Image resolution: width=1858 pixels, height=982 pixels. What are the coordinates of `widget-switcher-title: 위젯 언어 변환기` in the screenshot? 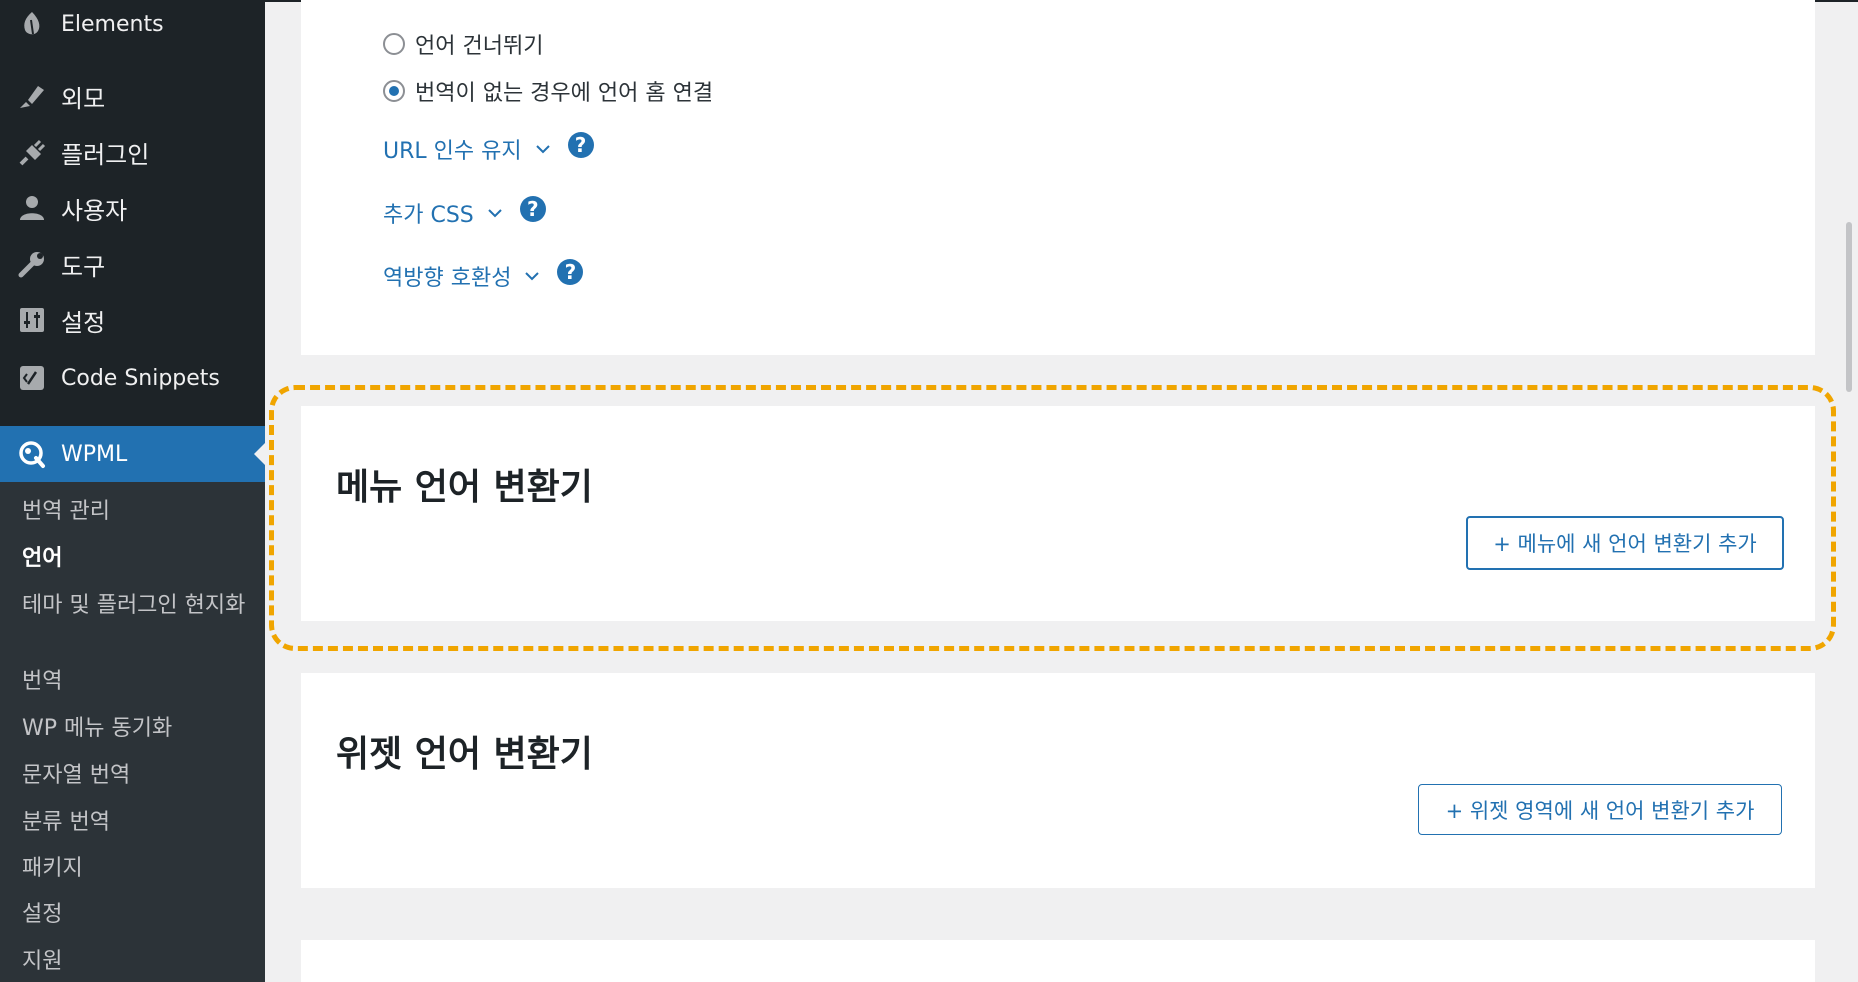 It's located at (464, 754).